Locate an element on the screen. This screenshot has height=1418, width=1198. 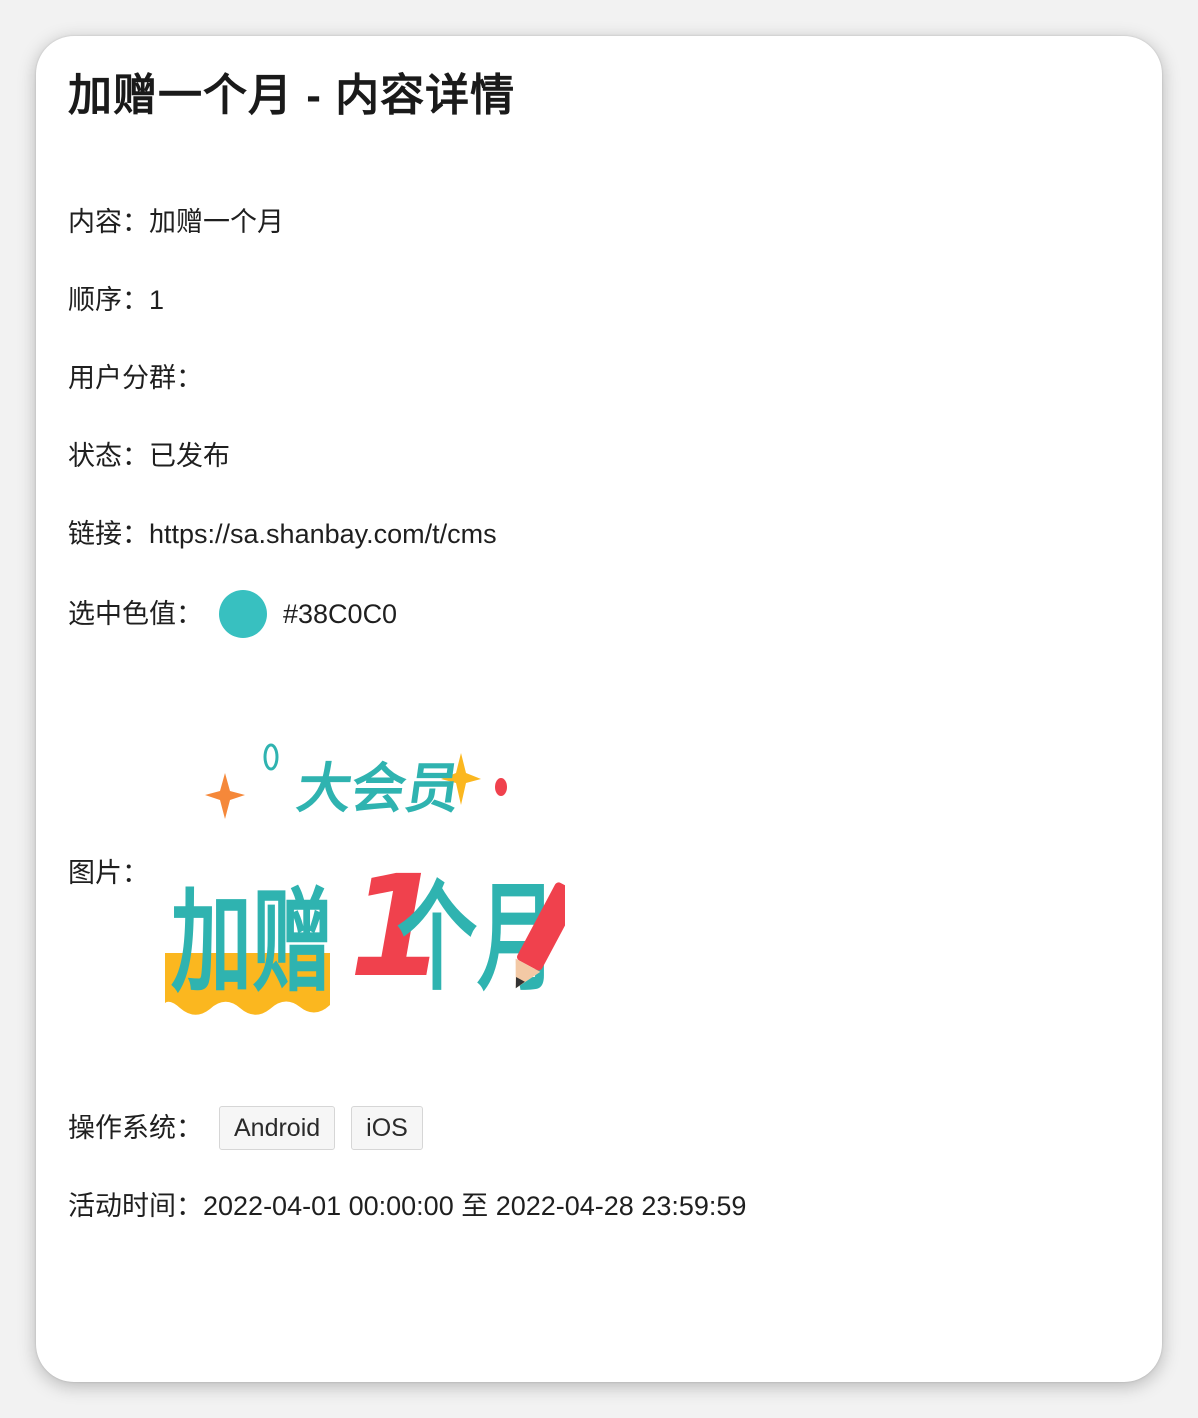
page-title: 加赠一个月 - 内容详情 is located at coordinates (292, 95).